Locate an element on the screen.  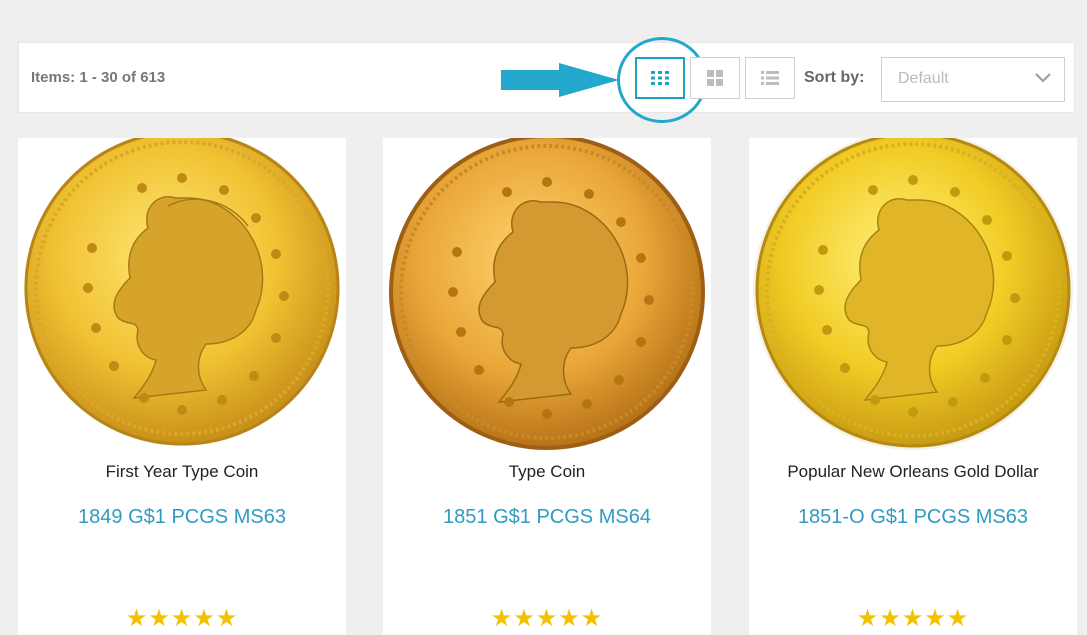
grid-large-icon is located at coordinates (715, 78).